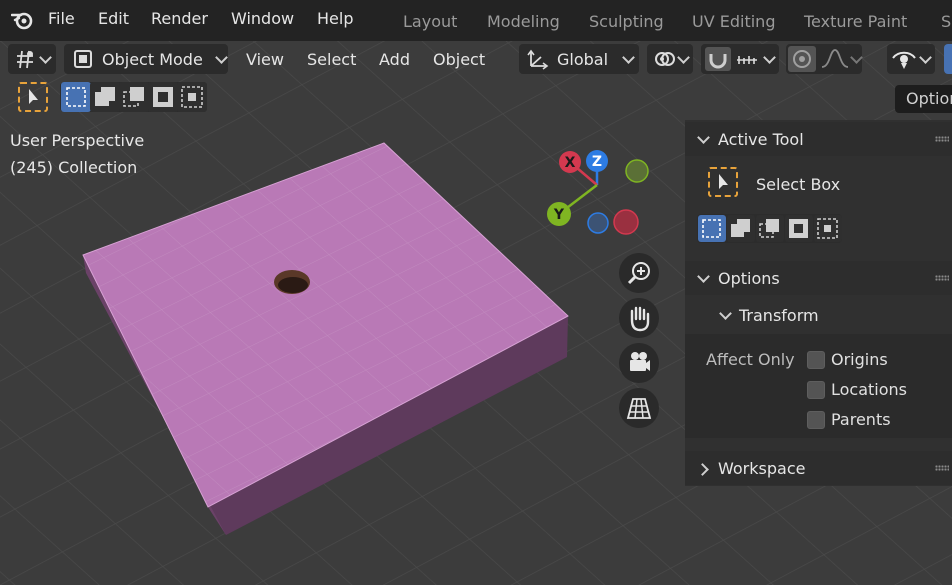  What do you see at coordinates (859, 359) in the screenshot?
I see `origins-label: Origins` at bounding box center [859, 359].